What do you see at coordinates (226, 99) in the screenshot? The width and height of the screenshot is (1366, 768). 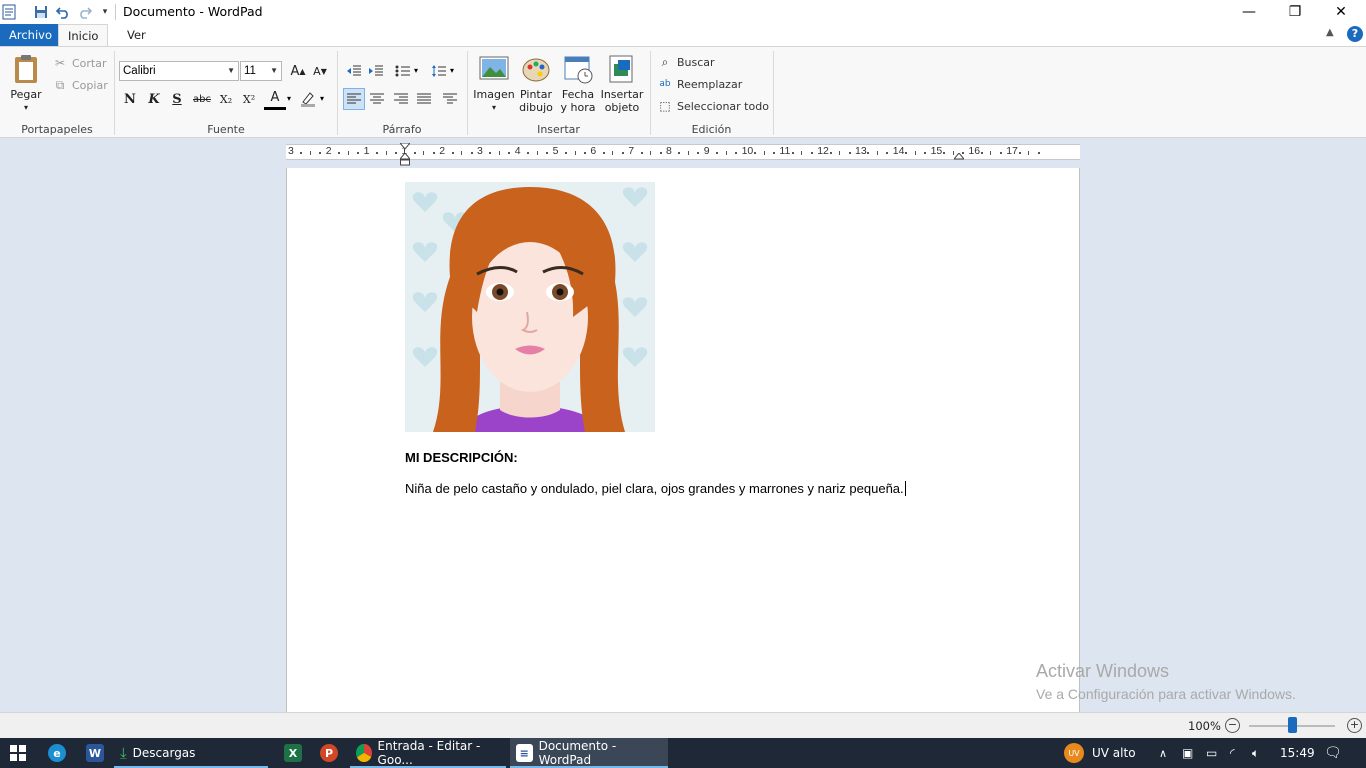 I see `subscript-button: X₂` at bounding box center [226, 99].